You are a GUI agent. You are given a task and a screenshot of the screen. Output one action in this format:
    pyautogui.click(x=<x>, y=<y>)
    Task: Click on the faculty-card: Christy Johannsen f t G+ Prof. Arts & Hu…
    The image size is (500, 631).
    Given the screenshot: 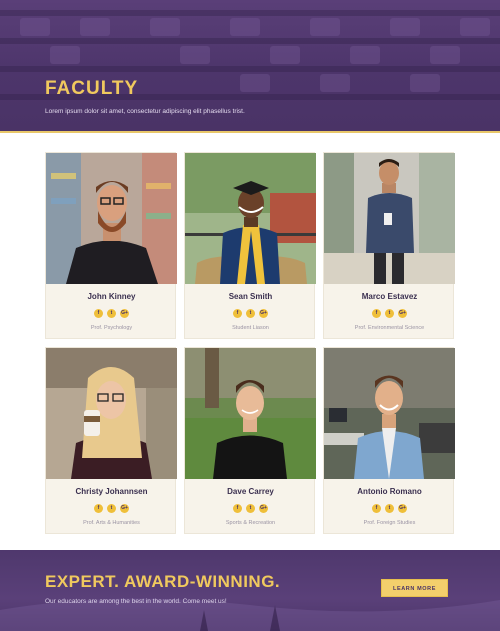 What is the action you would take?
    pyautogui.click(x=111, y=440)
    